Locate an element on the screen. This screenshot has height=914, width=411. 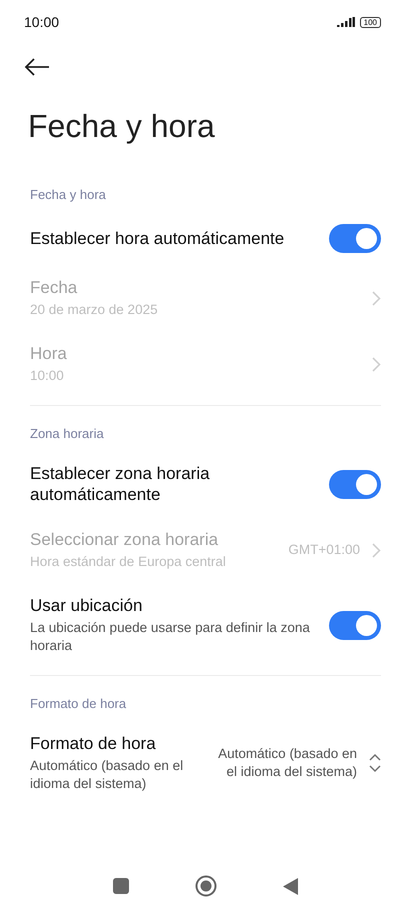
page-title: Fecha y hora is located at coordinates (122, 126).